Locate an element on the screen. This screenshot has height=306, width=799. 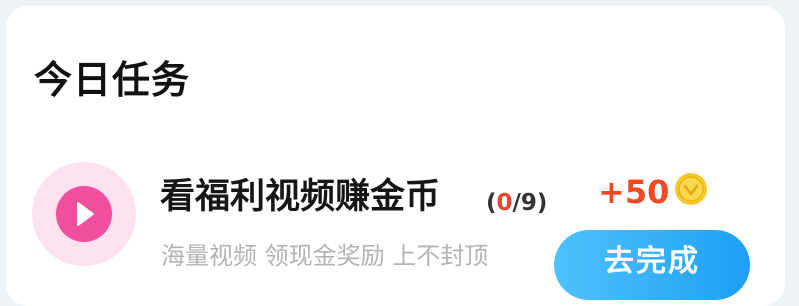
progress-total: /9) is located at coordinates (530, 203).